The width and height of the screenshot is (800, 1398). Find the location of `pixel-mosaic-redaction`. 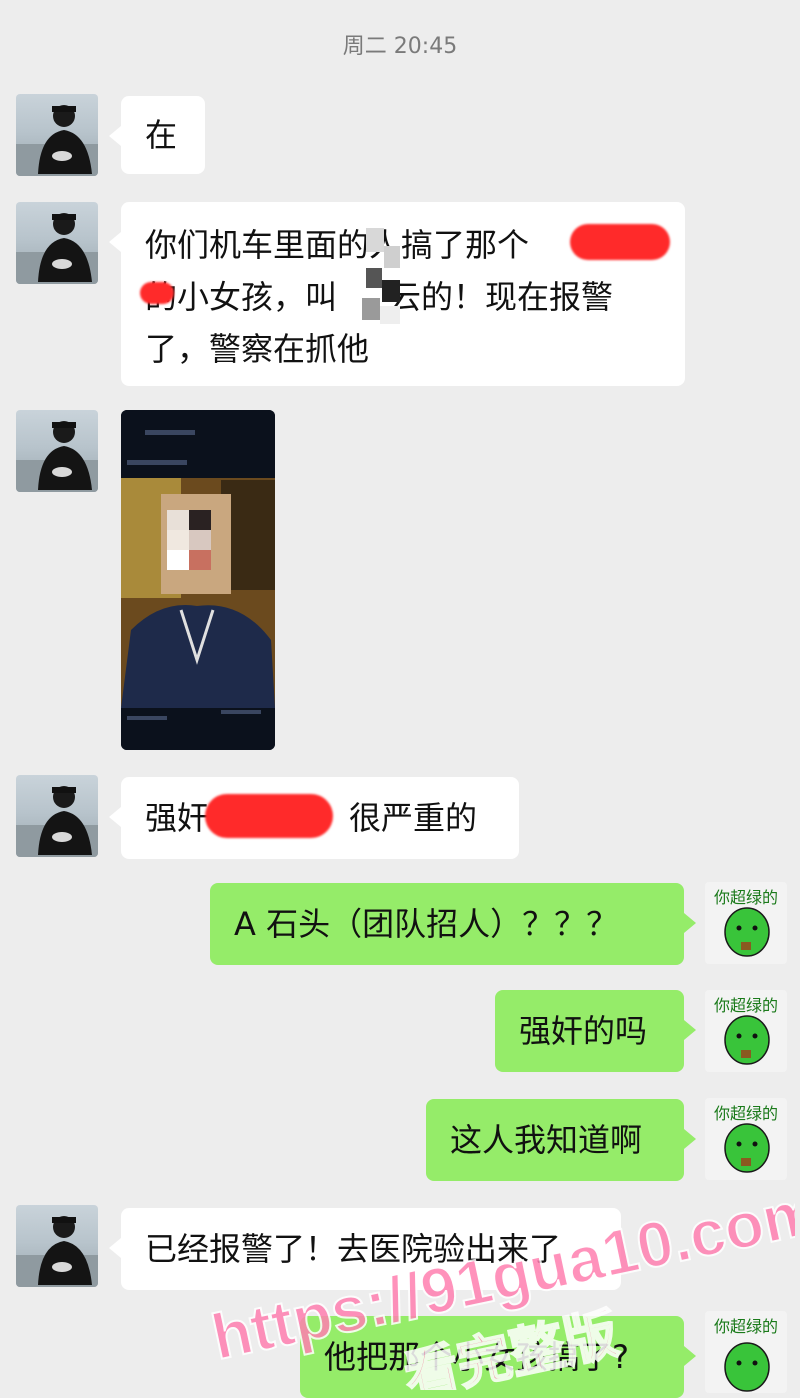

pixel-mosaic-redaction is located at coordinates (381, 276).